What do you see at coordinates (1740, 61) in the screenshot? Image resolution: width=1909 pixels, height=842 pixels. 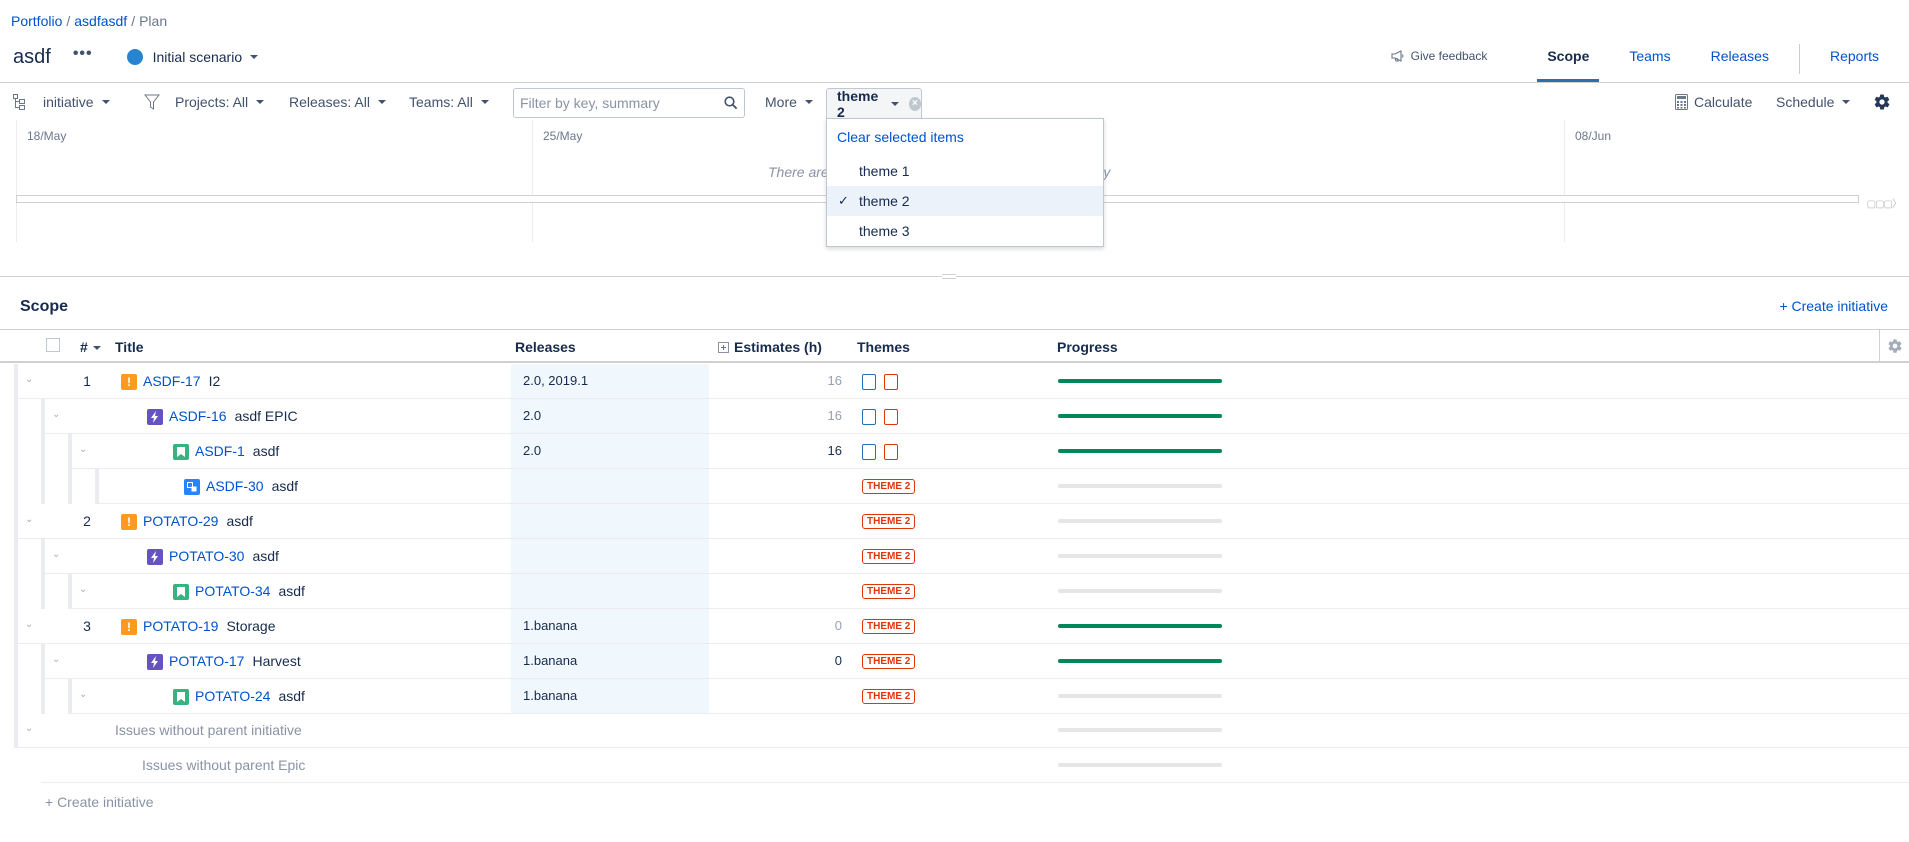 I see `tab-releases: Releases` at bounding box center [1740, 61].